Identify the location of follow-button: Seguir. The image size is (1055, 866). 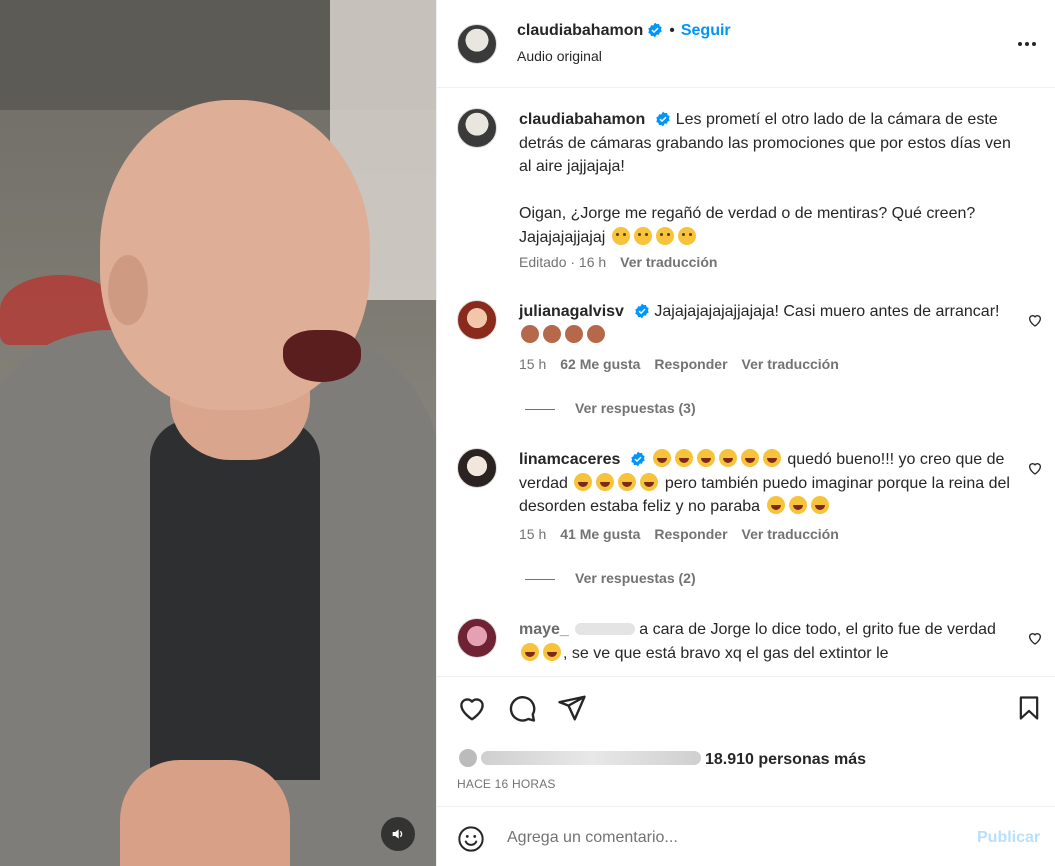
(706, 30).